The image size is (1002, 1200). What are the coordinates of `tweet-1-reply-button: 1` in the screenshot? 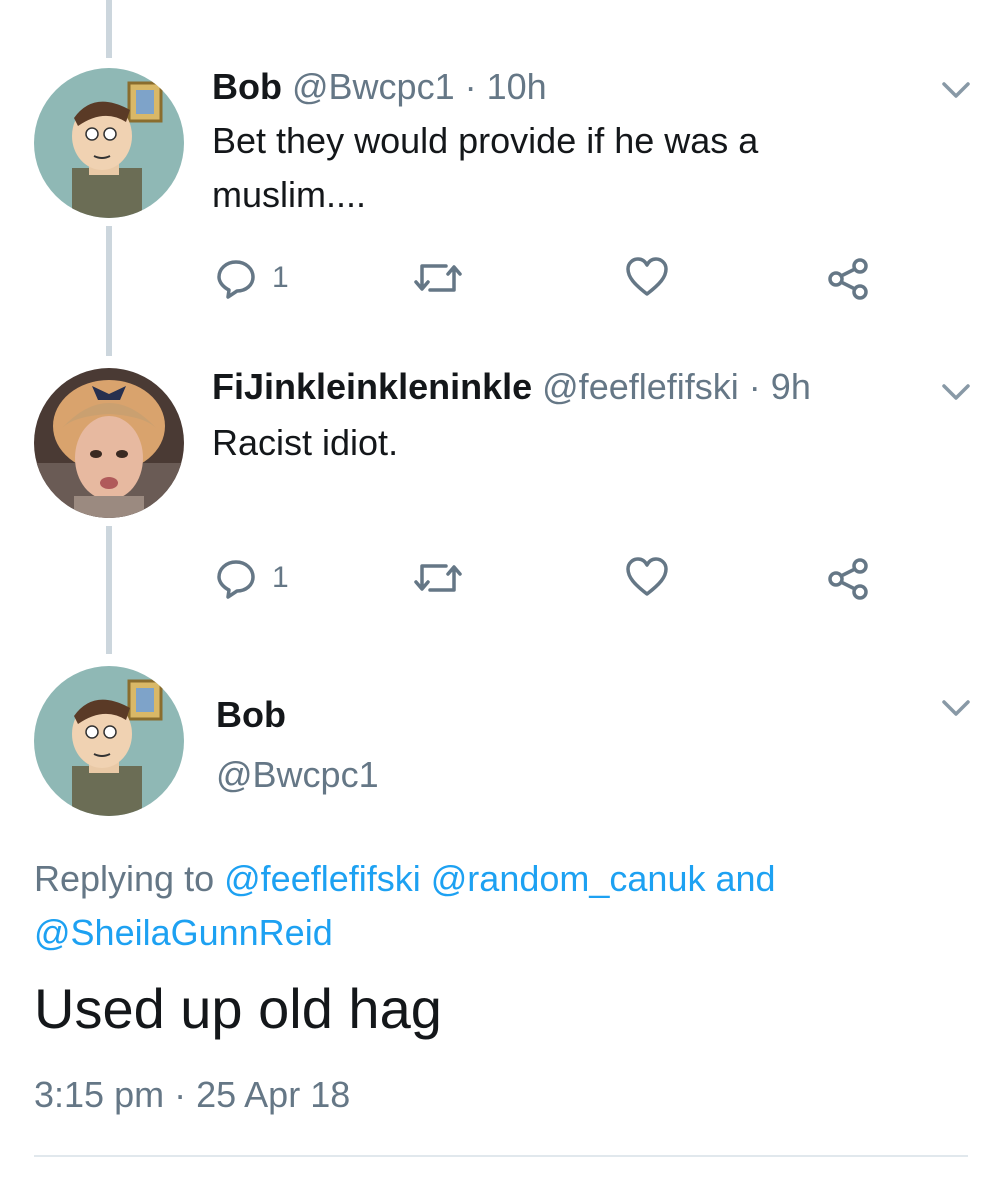 It's located at (251, 278).